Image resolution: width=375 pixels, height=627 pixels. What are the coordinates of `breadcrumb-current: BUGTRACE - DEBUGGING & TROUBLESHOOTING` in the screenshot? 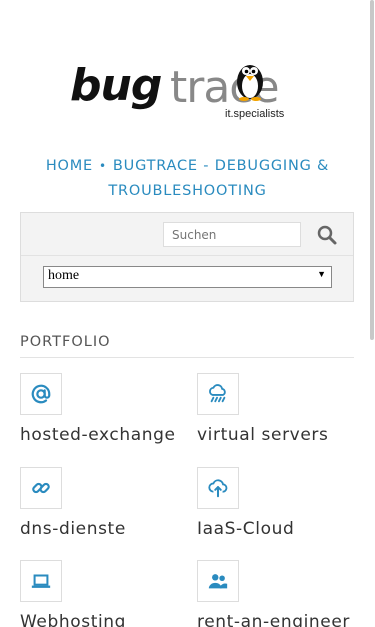 It's located at (219, 178).